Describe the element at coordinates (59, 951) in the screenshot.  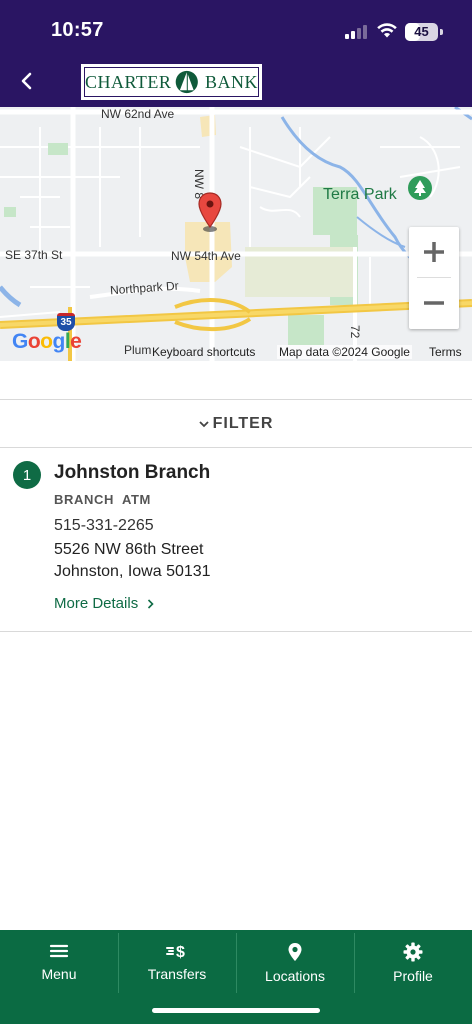
I see `hamburger-menu-icon` at that location.